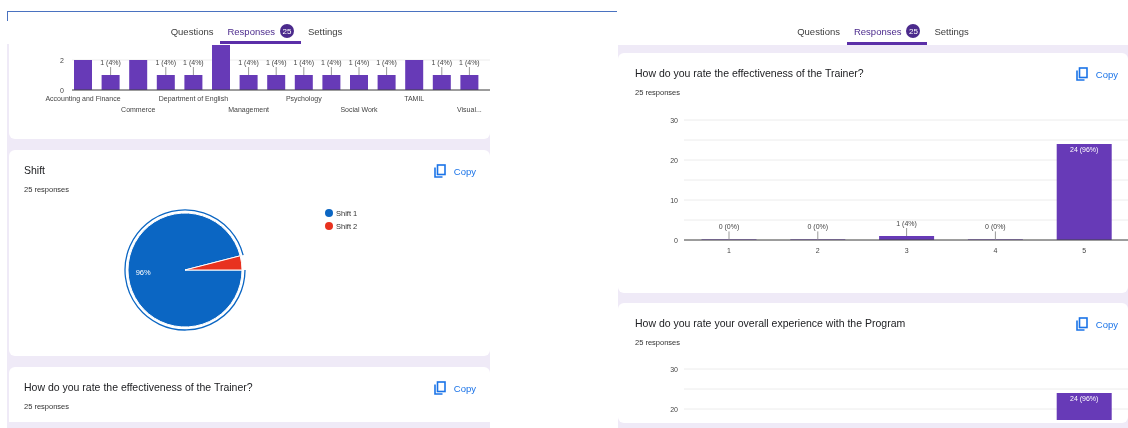 Image resolution: width=1128 pixels, height=428 pixels. I want to click on question-title: Shift, so click(35, 170).